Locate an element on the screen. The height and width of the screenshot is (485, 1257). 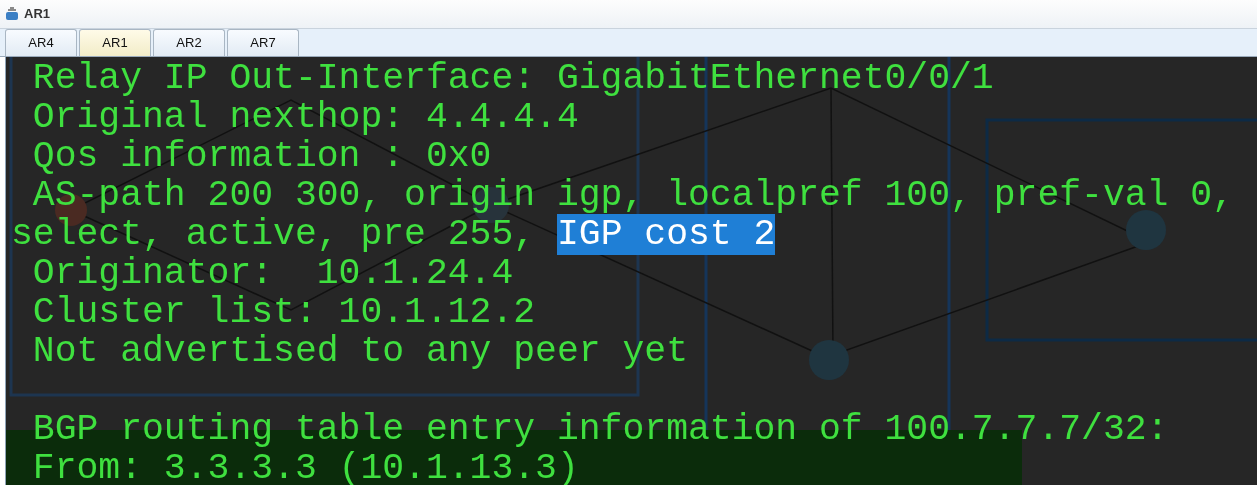
selected-text: IGP cost 2 is located at coordinates (666, 234).